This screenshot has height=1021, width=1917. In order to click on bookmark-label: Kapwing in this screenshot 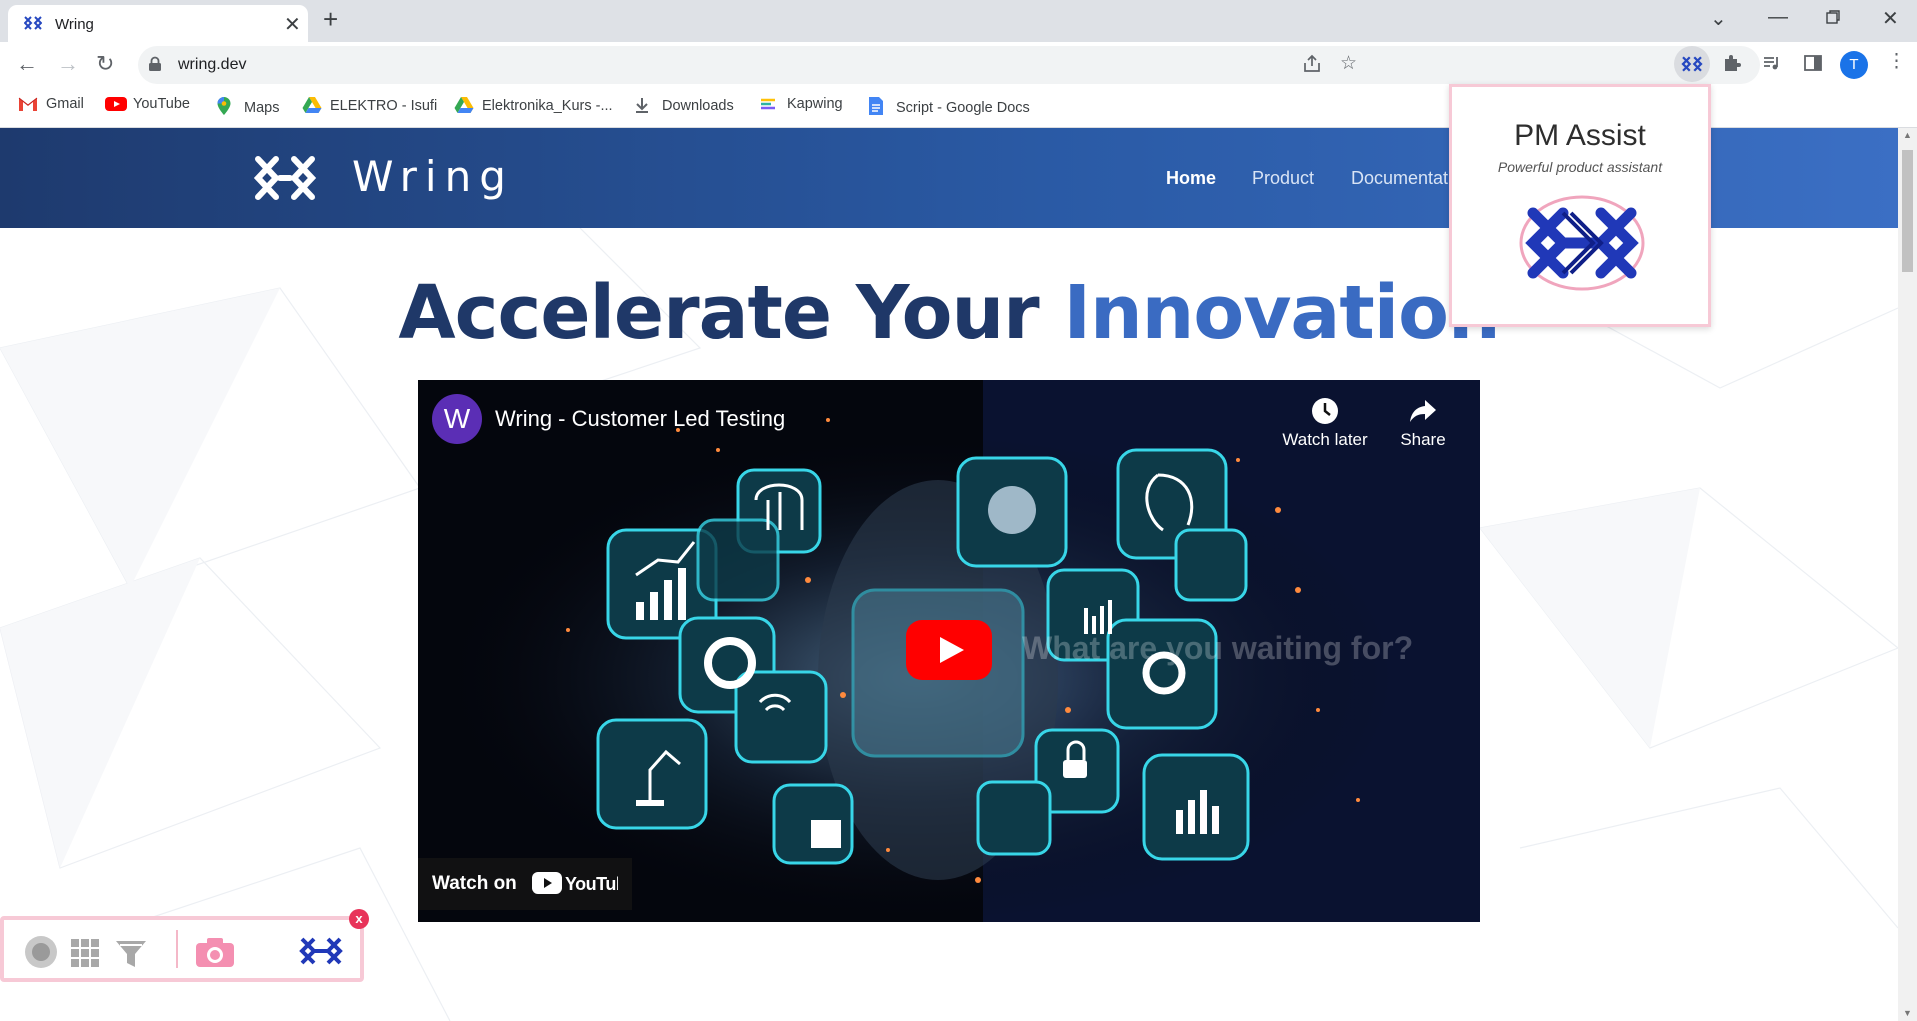, I will do `click(815, 104)`.